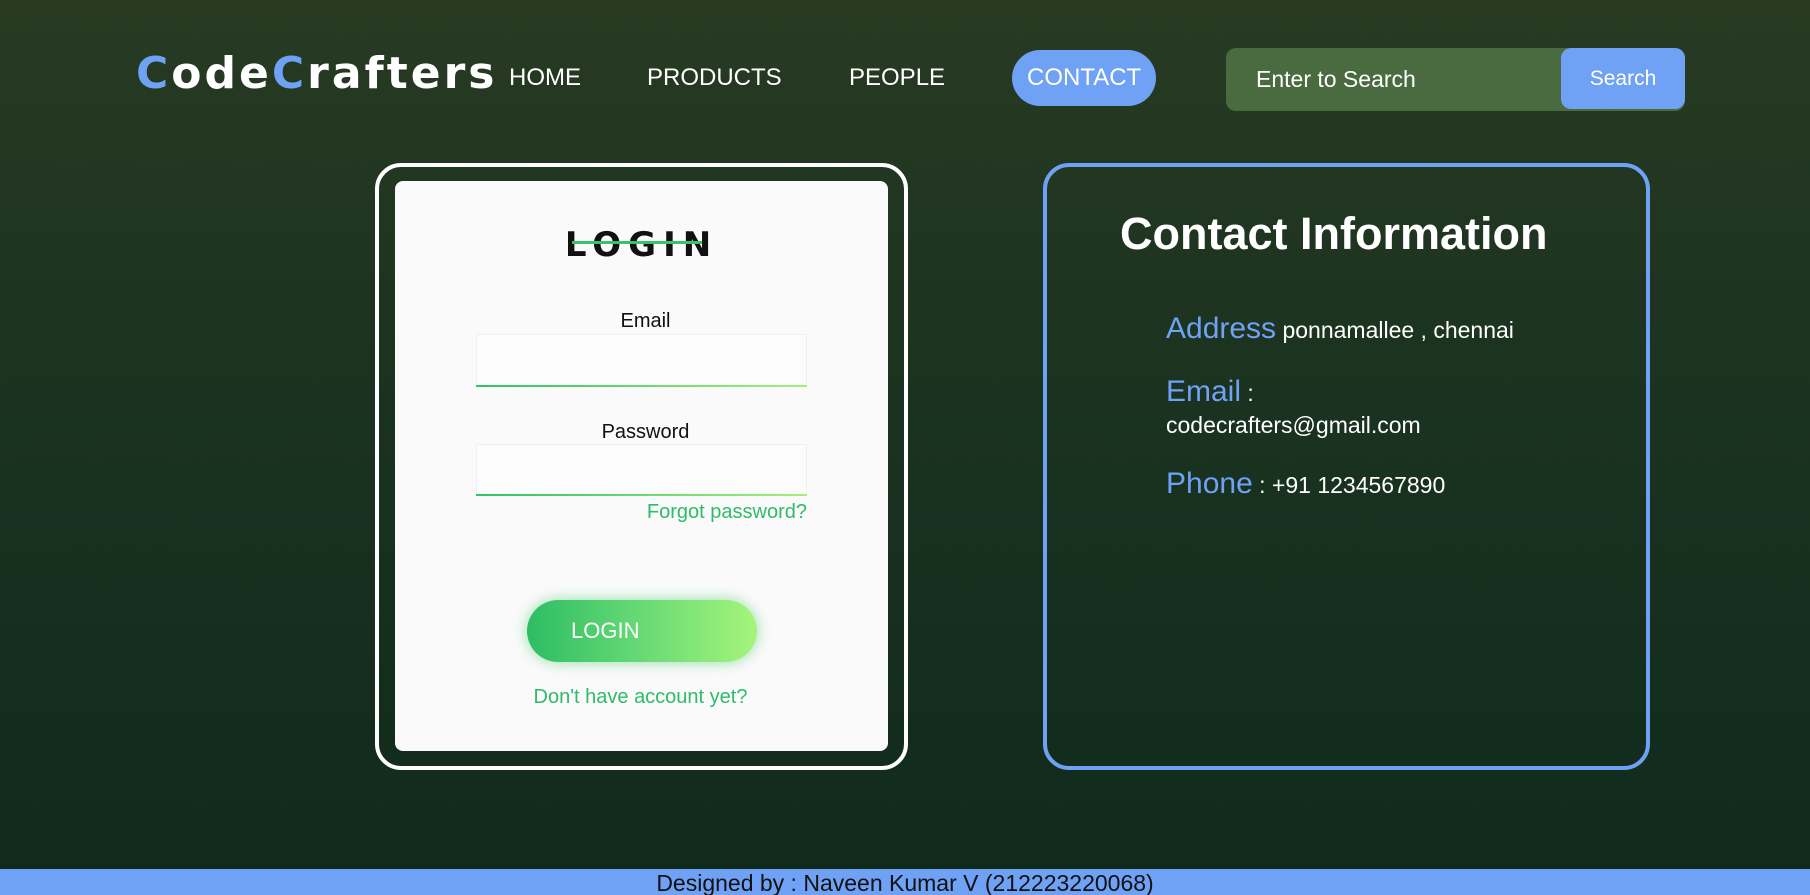  I want to click on address-label: Address, so click(1221, 328).